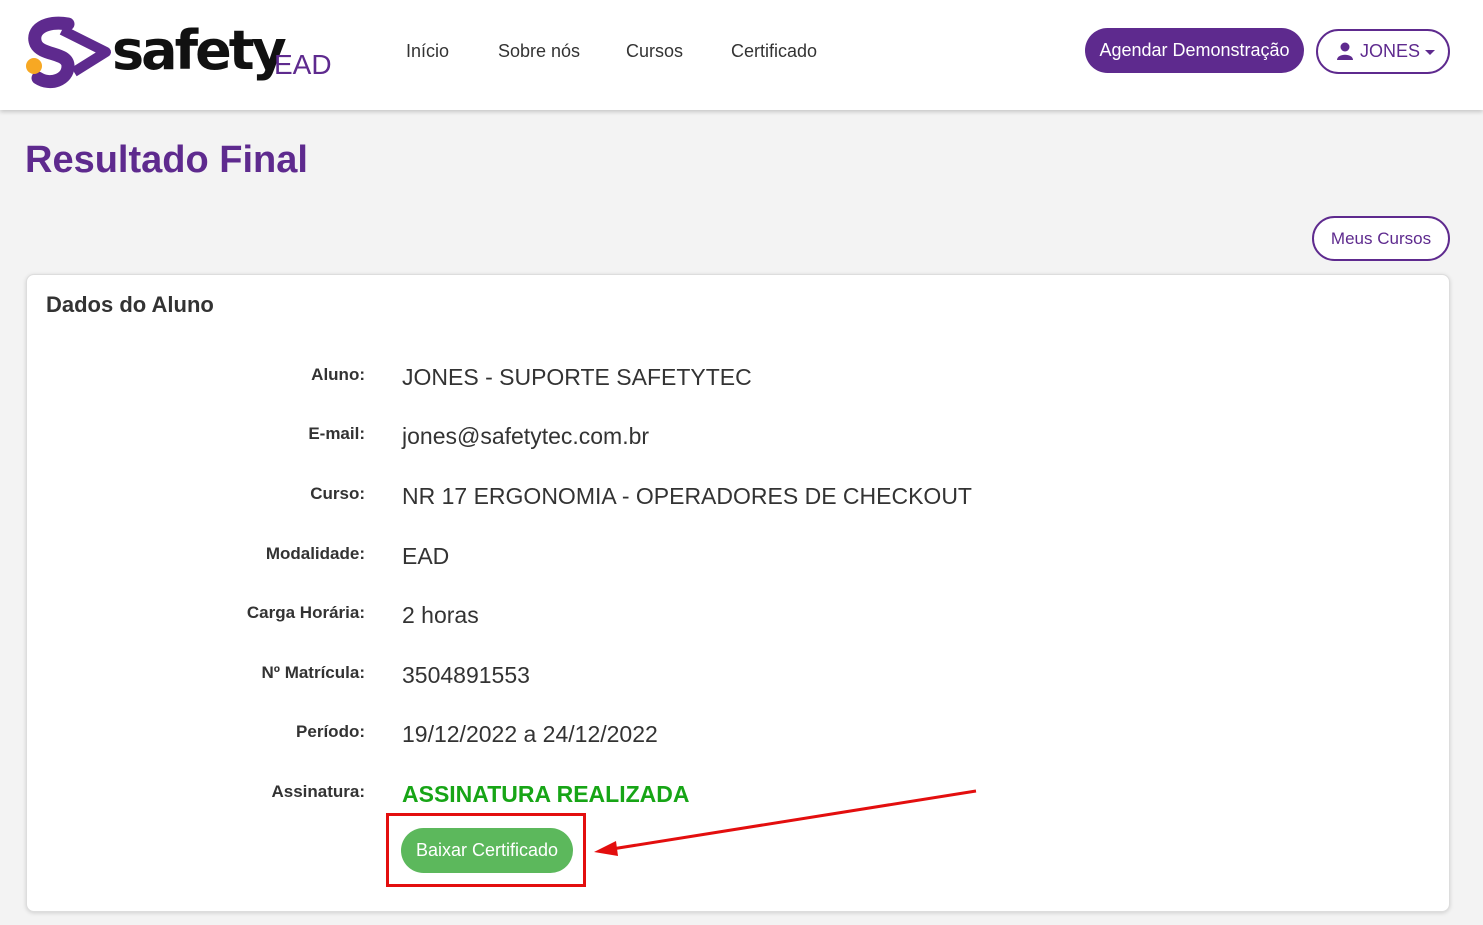  I want to click on user-menu-button: JONES, so click(1383, 51).